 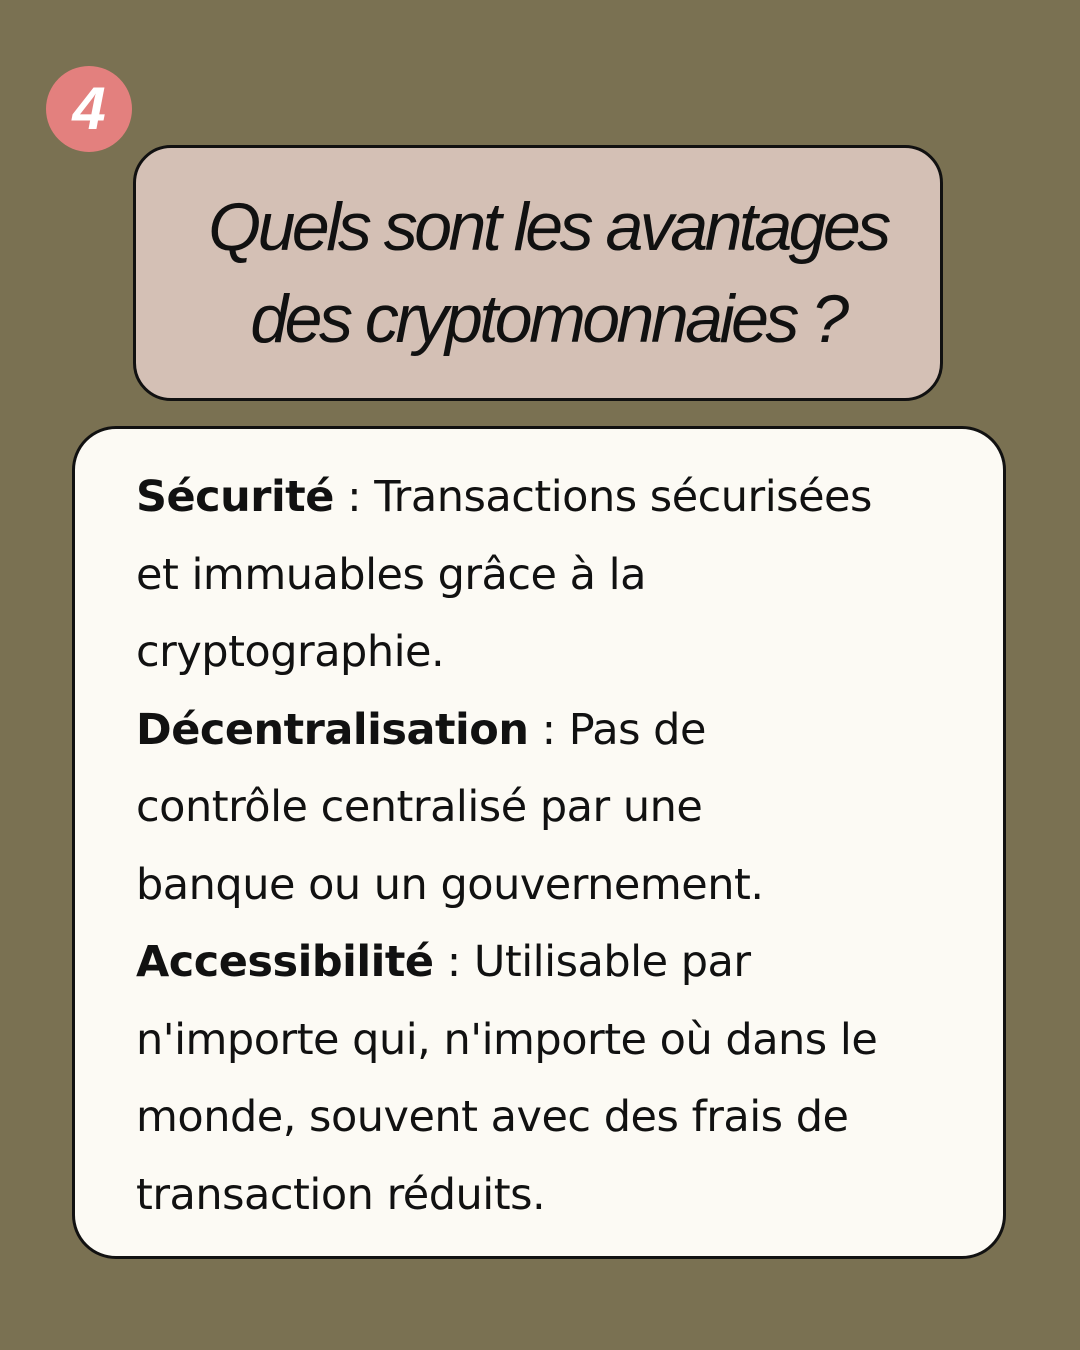 I want to click on advantage-decentralization-text-3: banque ou un gouvernement., so click(x=450, y=884).